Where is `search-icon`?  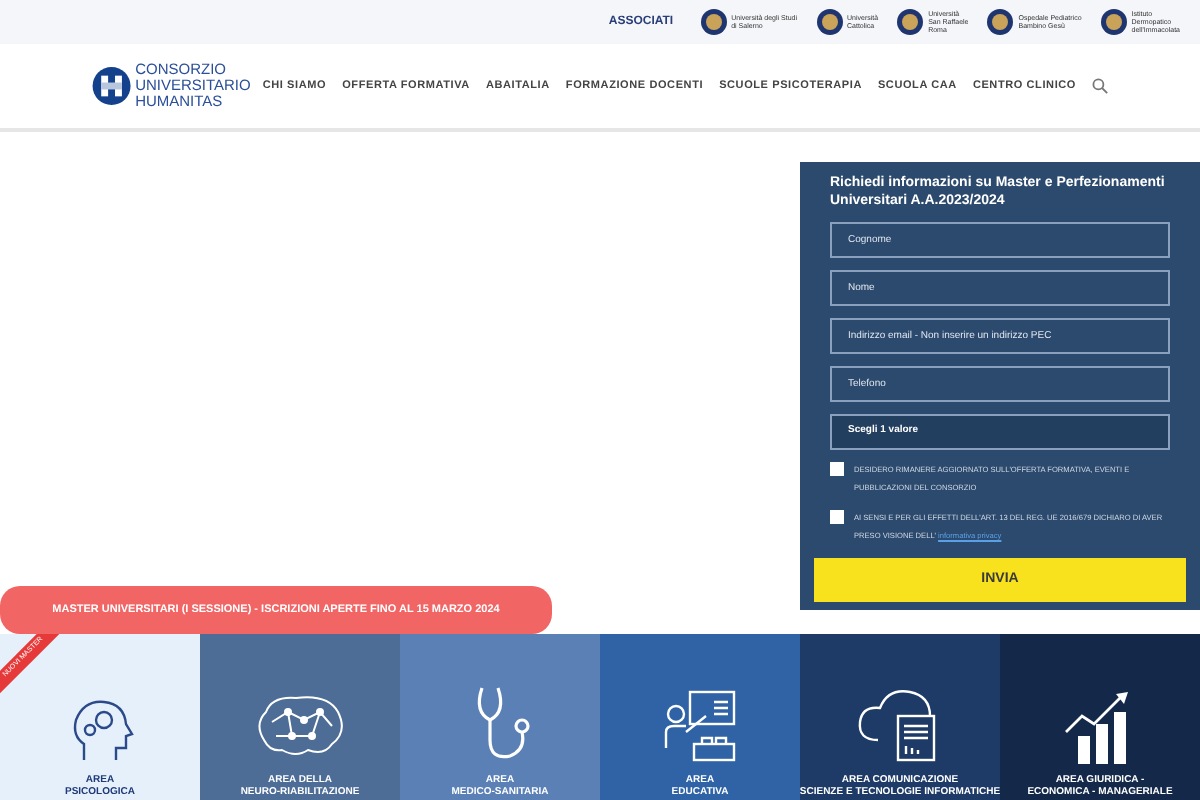 search-icon is located at coordinates (1100, 86).